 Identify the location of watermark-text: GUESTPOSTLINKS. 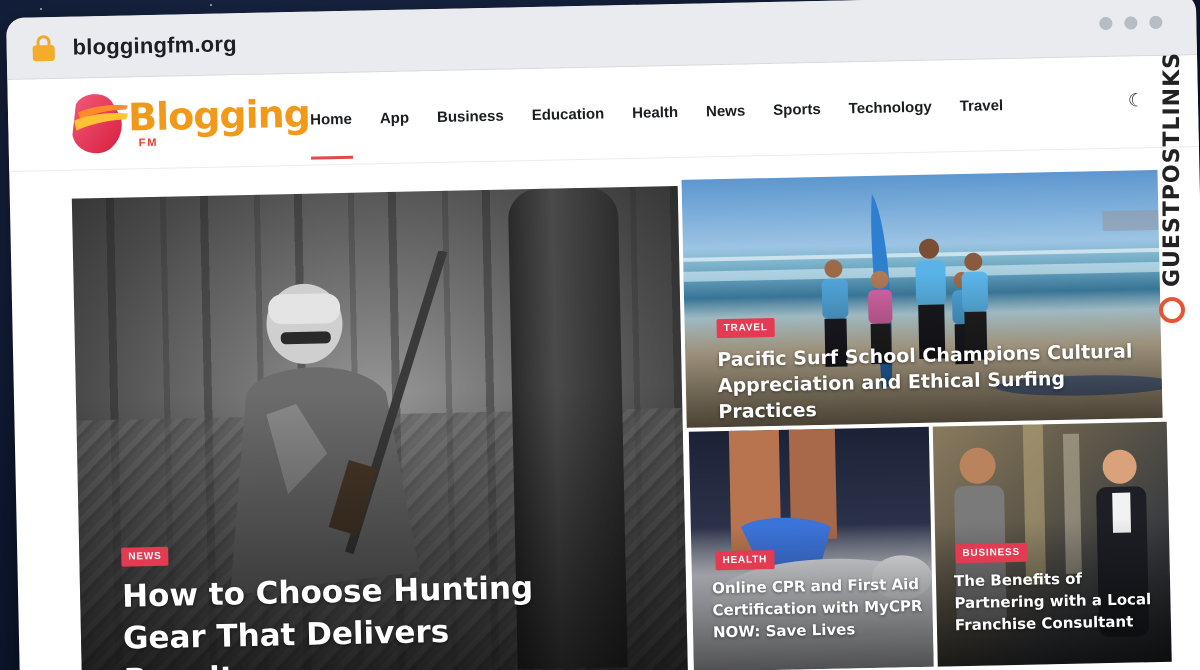
(1172, 169).